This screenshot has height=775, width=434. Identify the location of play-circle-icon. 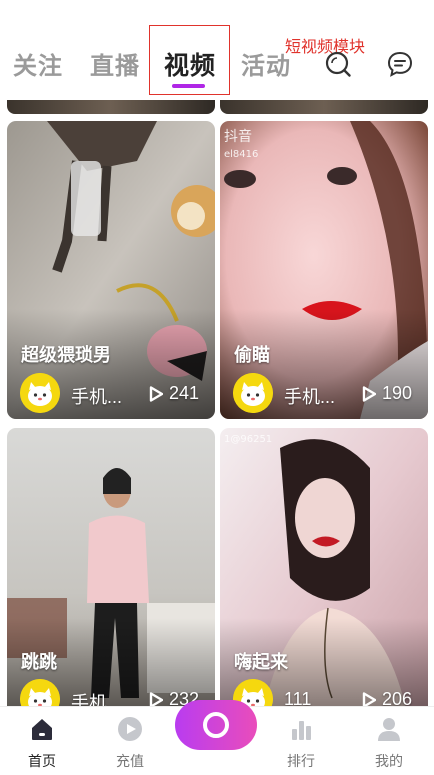
(130, 729).